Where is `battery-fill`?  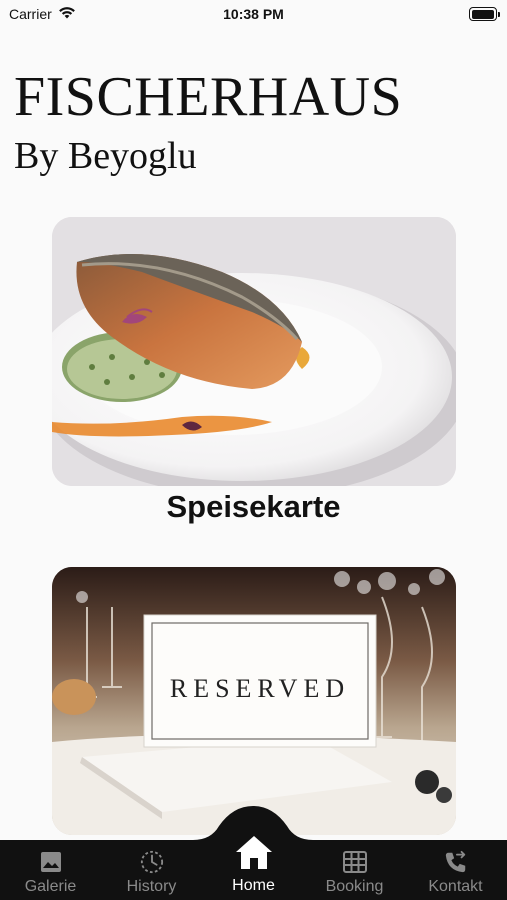
battery-fill is located at coordinates (482, 14).